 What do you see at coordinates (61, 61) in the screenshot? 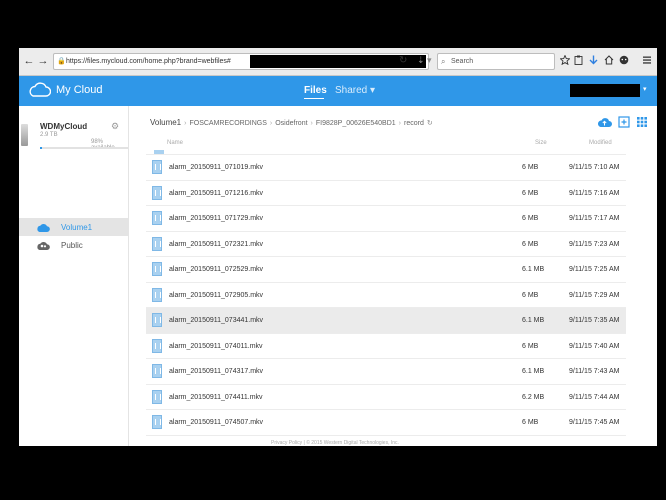
I see `lock-icon: 🔒` at bounding box center [61, 61].